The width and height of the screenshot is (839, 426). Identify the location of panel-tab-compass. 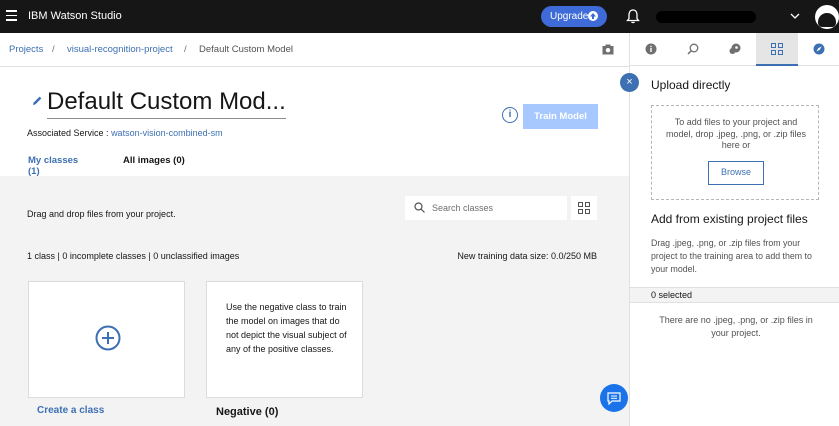
(818, 49).